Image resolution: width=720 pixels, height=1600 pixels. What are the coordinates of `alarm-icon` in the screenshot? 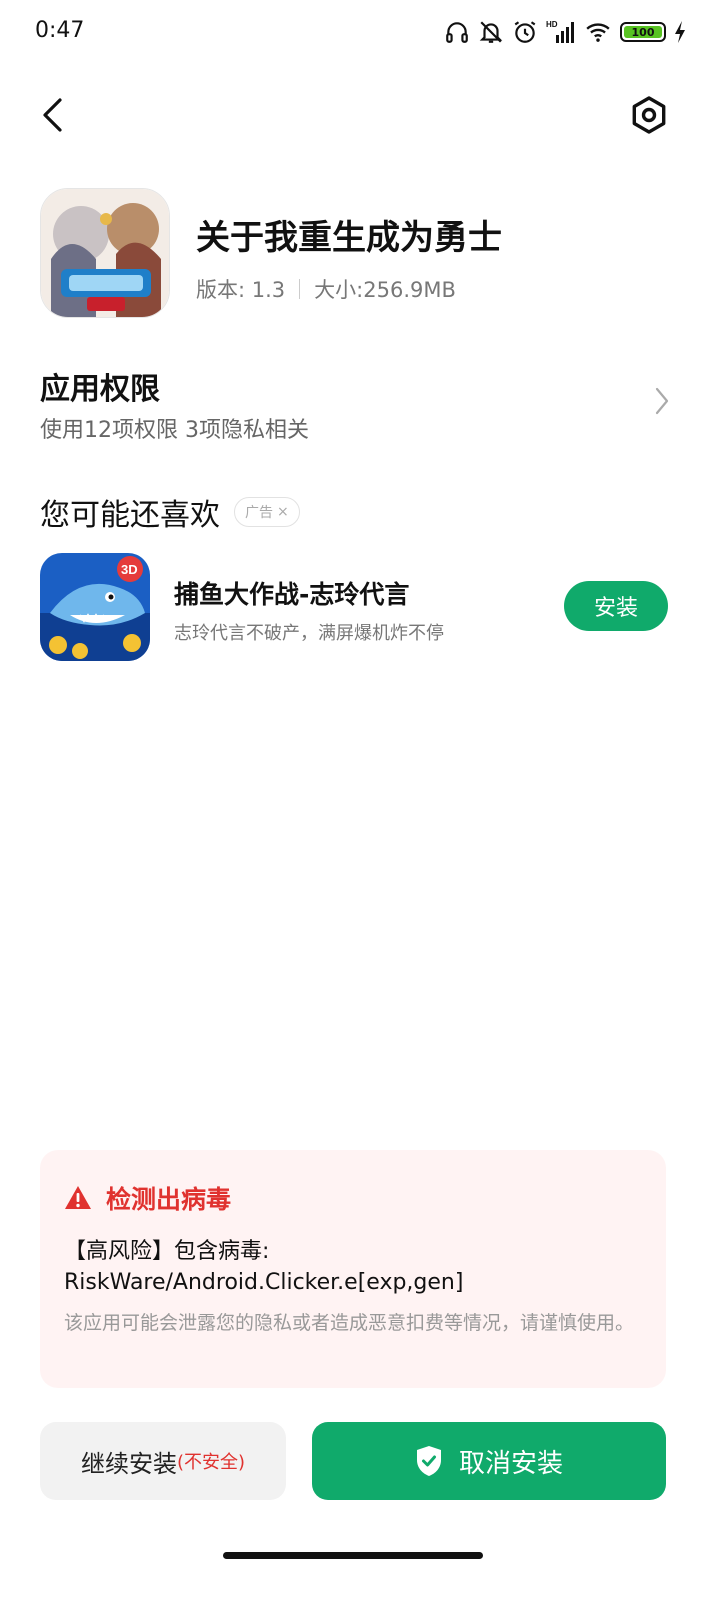 It's located at (525, 32).